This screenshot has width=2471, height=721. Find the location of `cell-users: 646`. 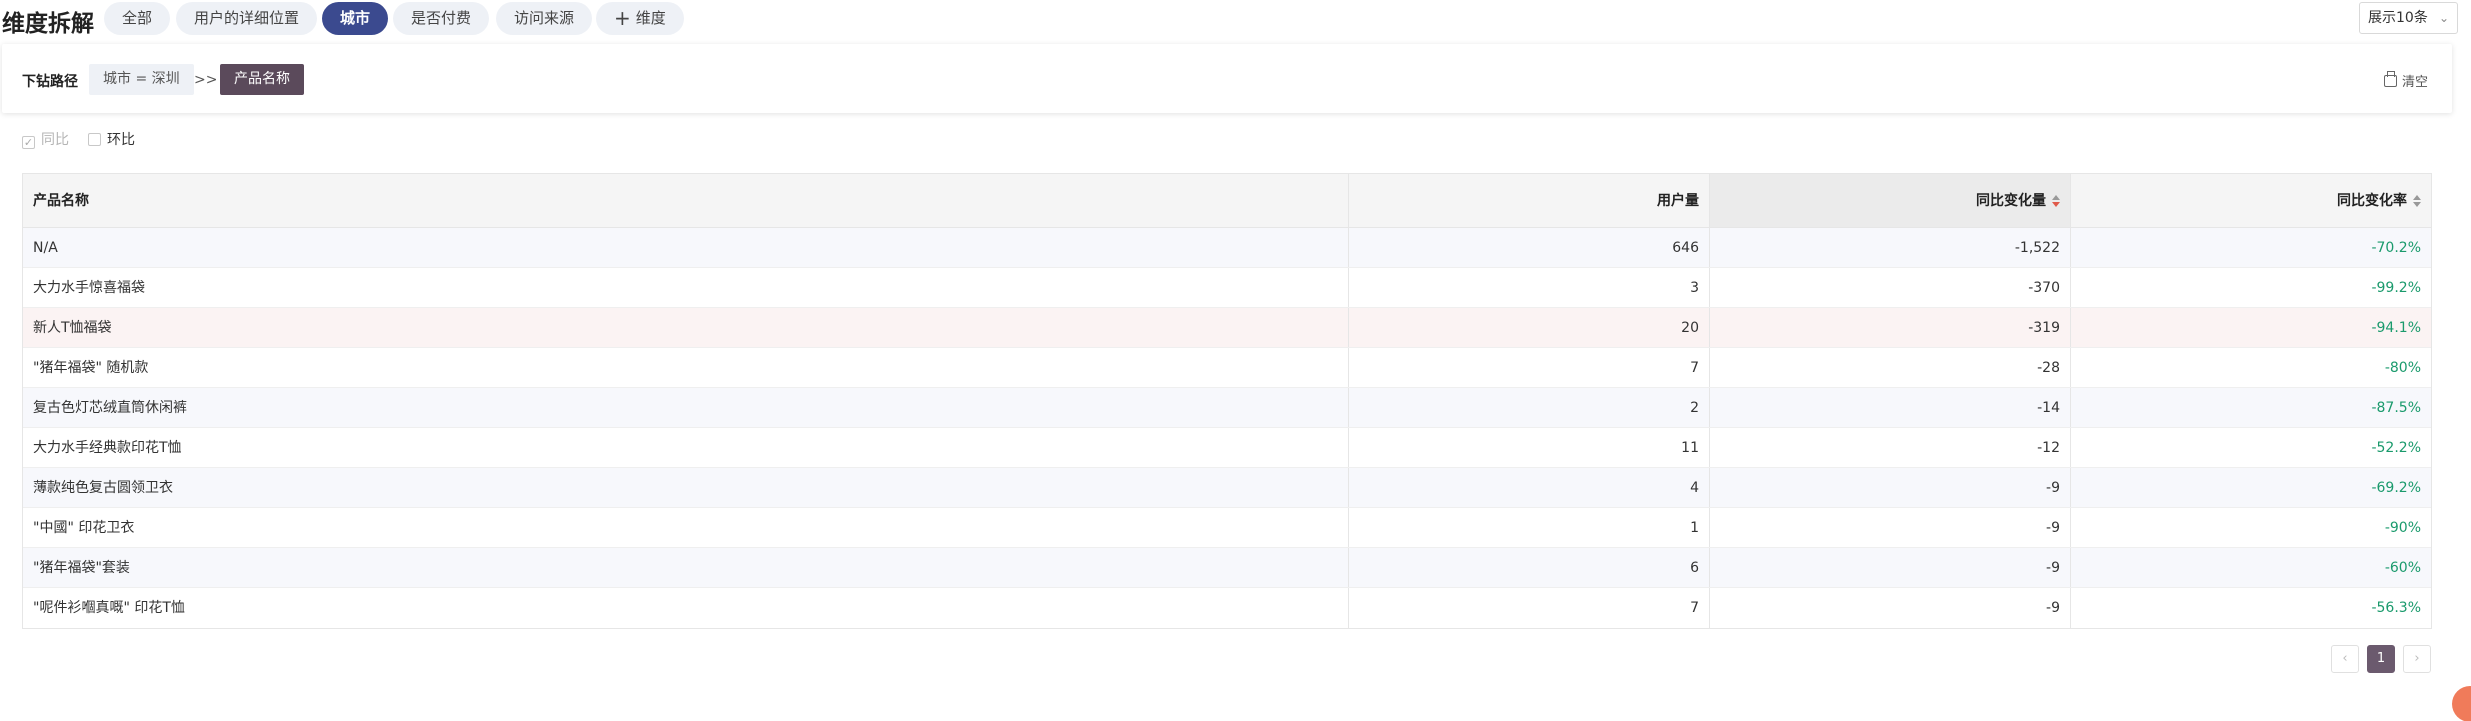

cell-users: 646 is located at coordinates (1529, 247).